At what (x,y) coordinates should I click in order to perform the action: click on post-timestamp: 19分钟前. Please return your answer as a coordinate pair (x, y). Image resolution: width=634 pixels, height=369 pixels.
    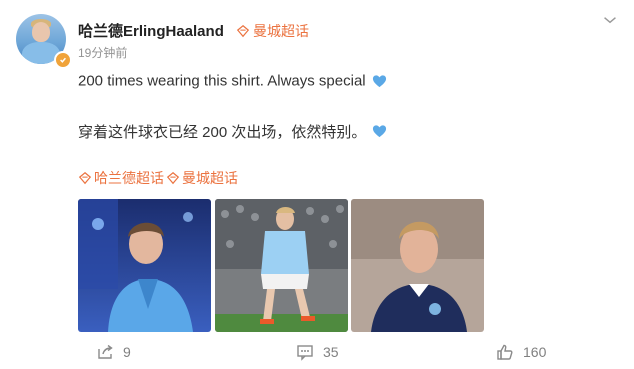
    Looking at the image, I should click on (103, 53).